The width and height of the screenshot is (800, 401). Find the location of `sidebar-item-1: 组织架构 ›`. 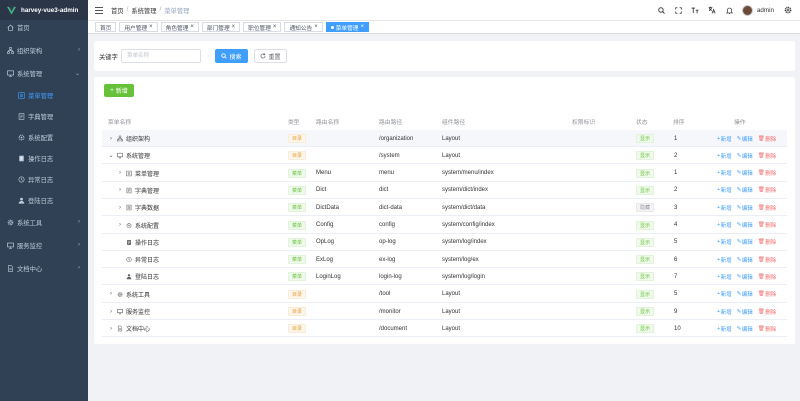

sidebar-item-1: 组织架构 › is located at coordinates (44, 50).